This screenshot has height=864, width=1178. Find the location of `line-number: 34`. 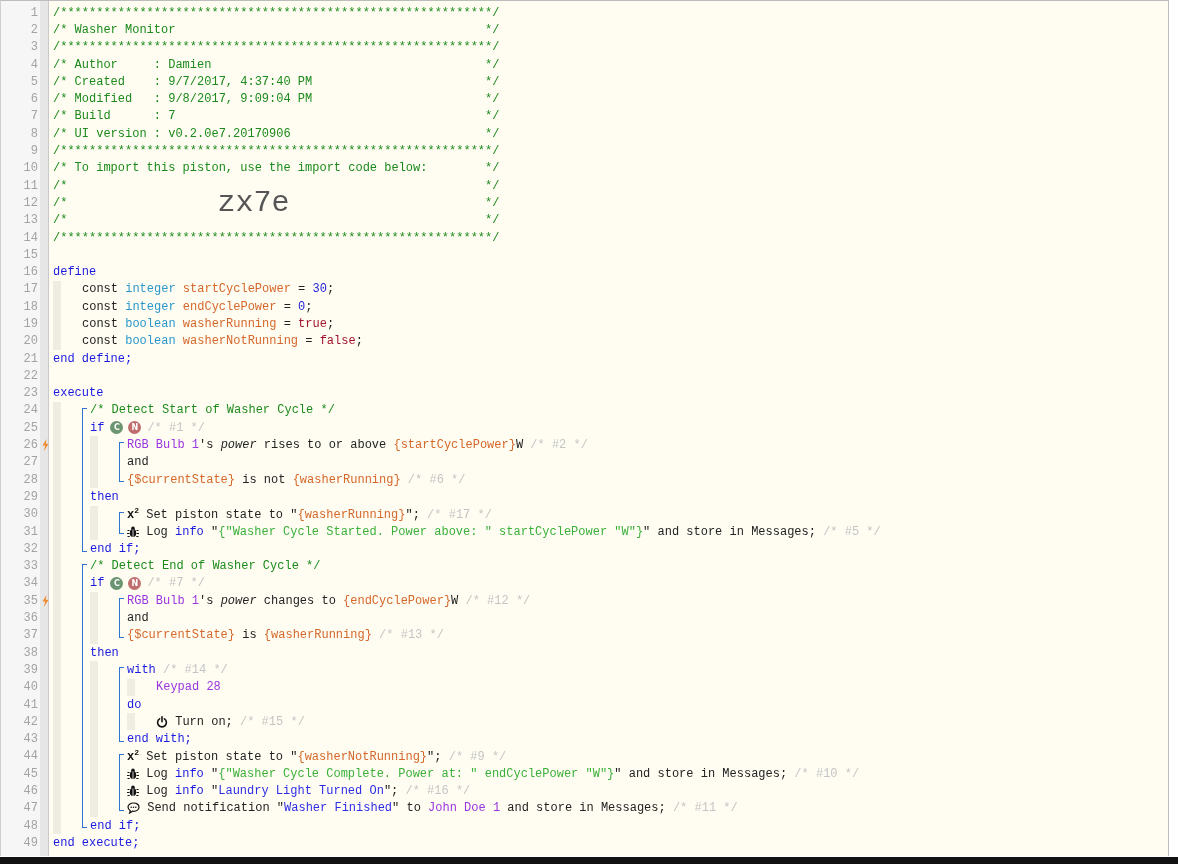

line-number: 34 is located at coordinates (30, 583).